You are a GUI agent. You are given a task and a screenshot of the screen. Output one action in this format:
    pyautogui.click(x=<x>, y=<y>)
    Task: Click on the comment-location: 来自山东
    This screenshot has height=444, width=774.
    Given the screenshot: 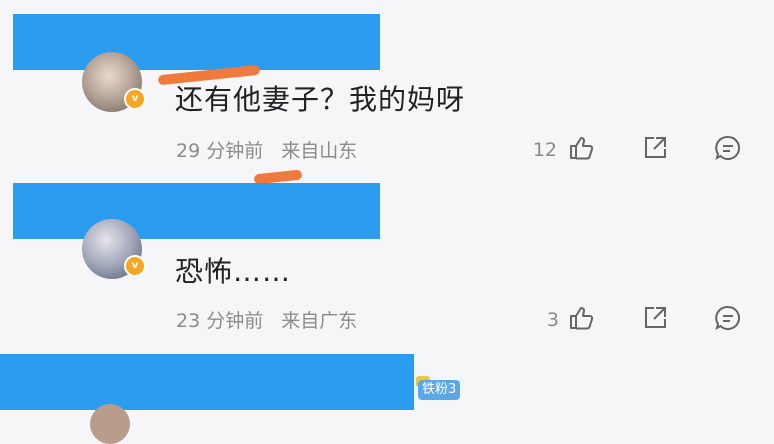 What is the action you would take?
    pyautogui.click(x=319, y=151)
    